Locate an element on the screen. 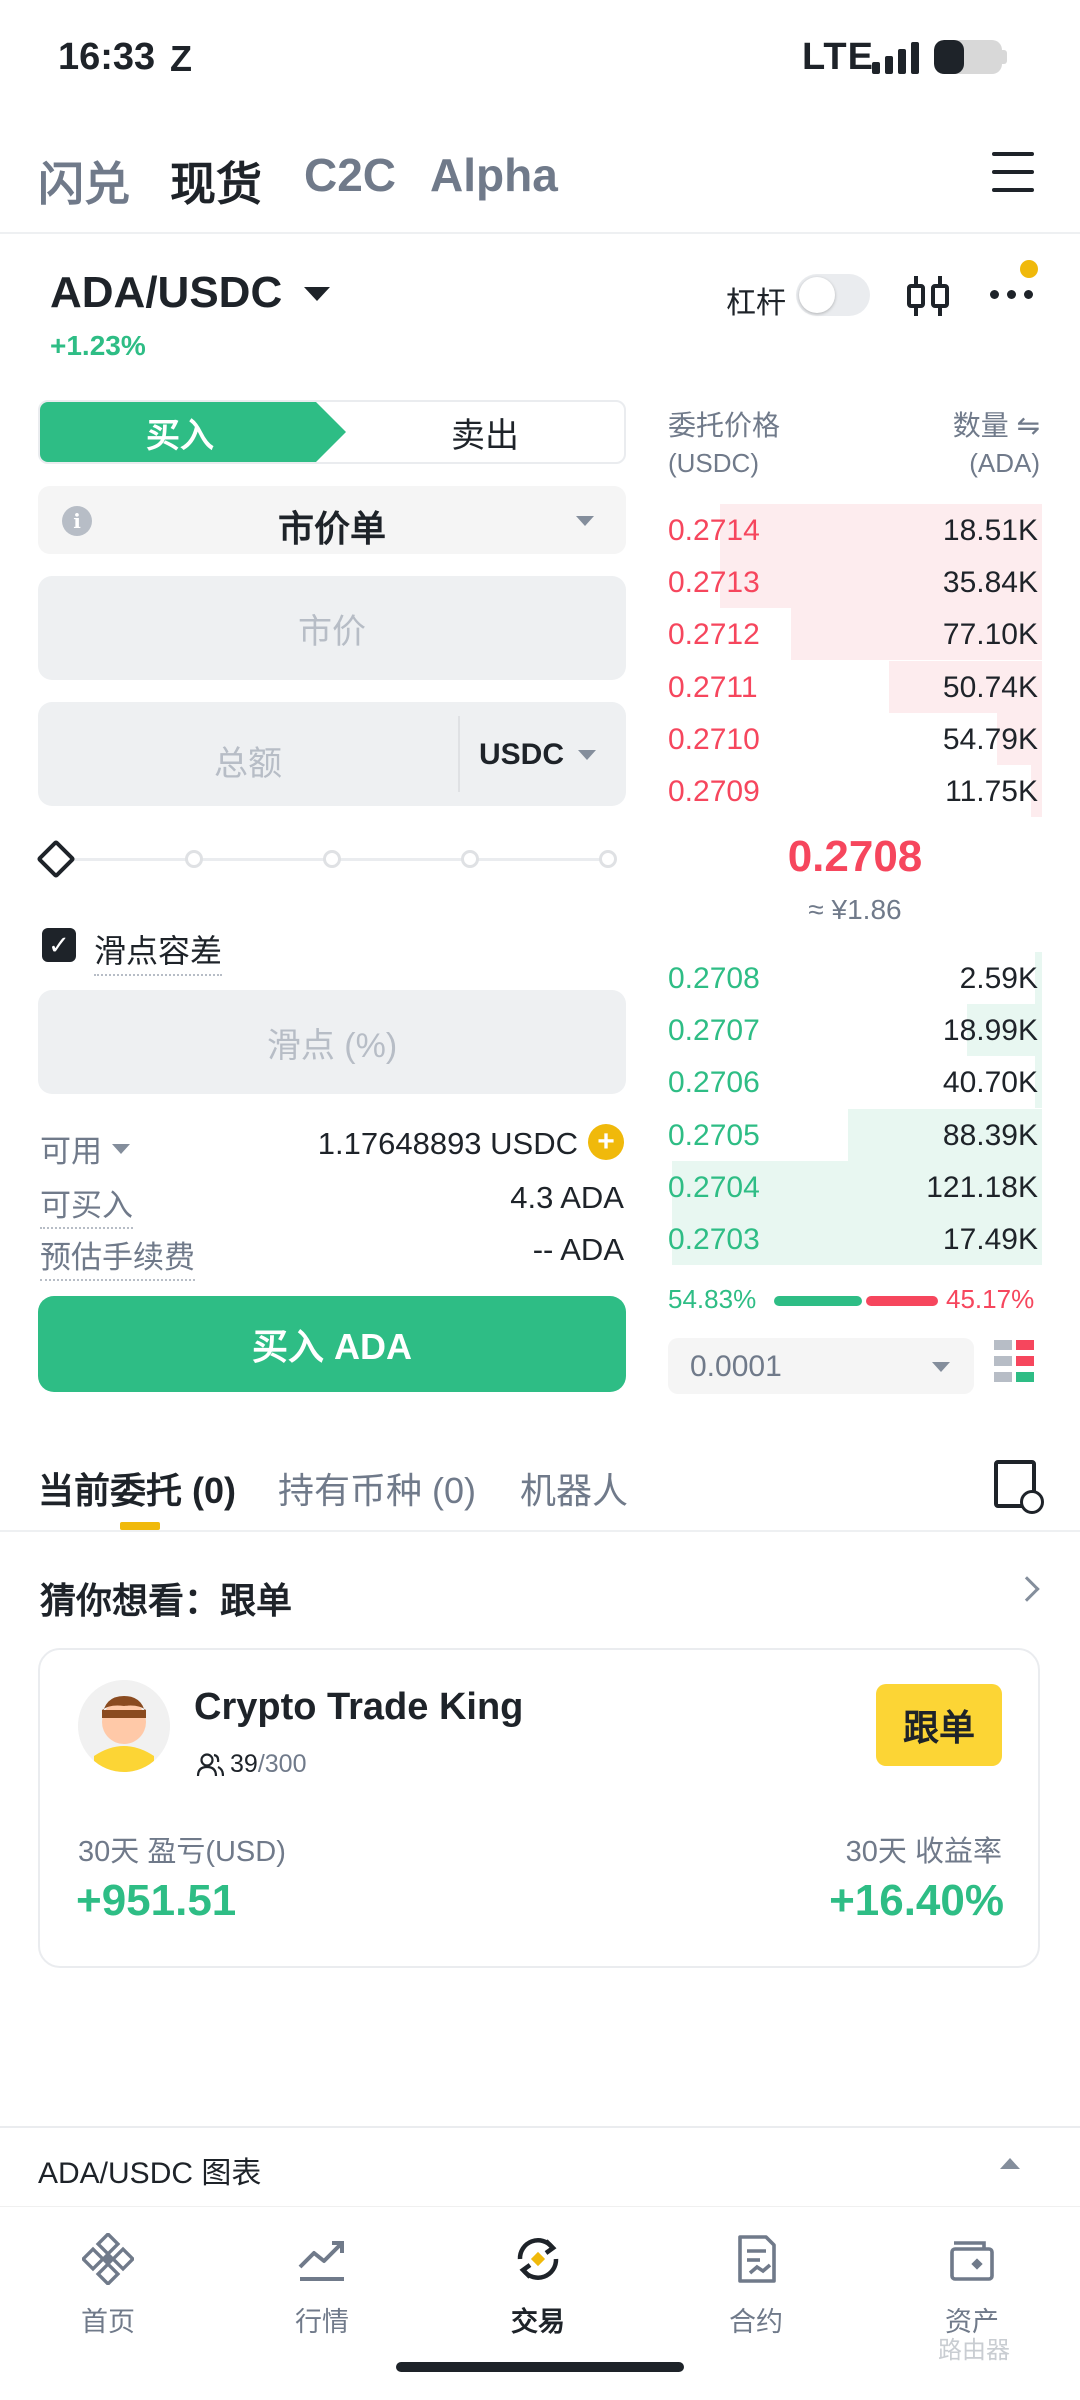 The image size is (1080, 2400). more-icon is located at coordinates (1011, 294).